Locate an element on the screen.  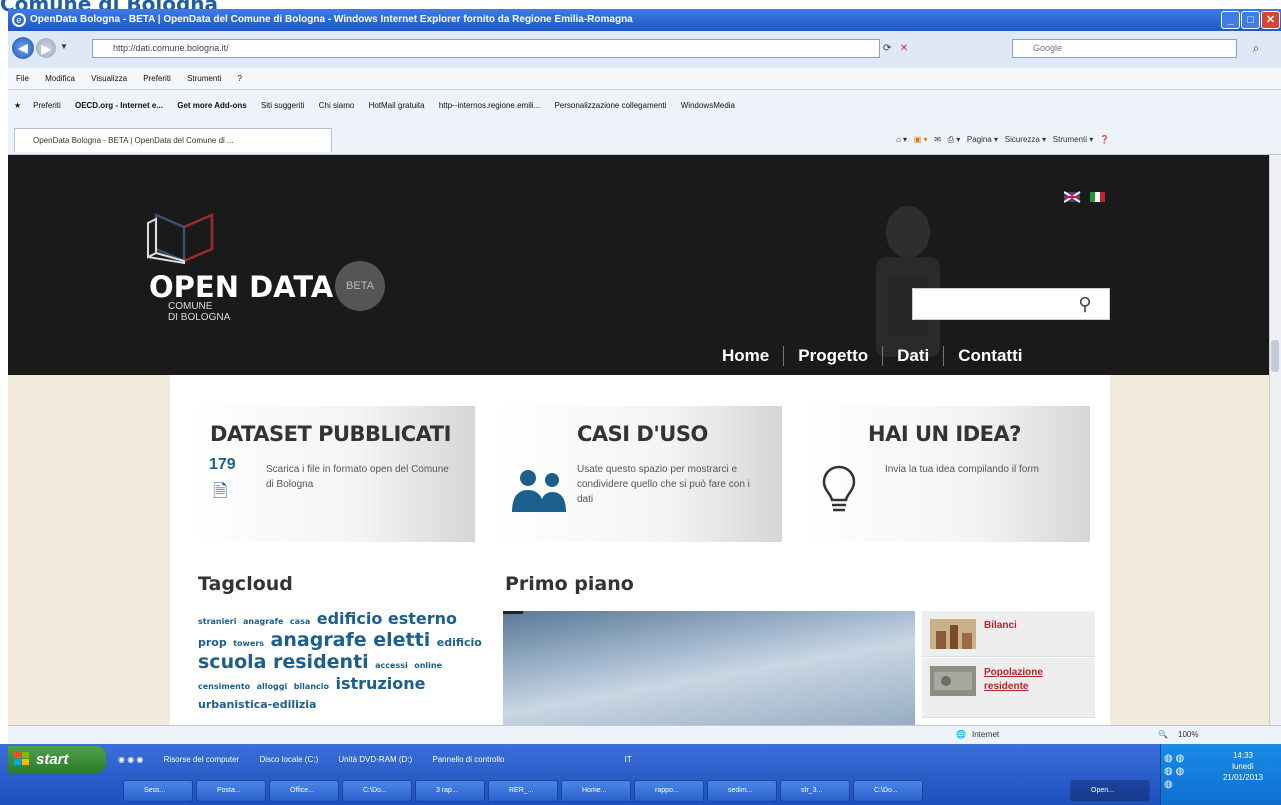
card-title: CASI D'USO is located at coordinates (642, 434).